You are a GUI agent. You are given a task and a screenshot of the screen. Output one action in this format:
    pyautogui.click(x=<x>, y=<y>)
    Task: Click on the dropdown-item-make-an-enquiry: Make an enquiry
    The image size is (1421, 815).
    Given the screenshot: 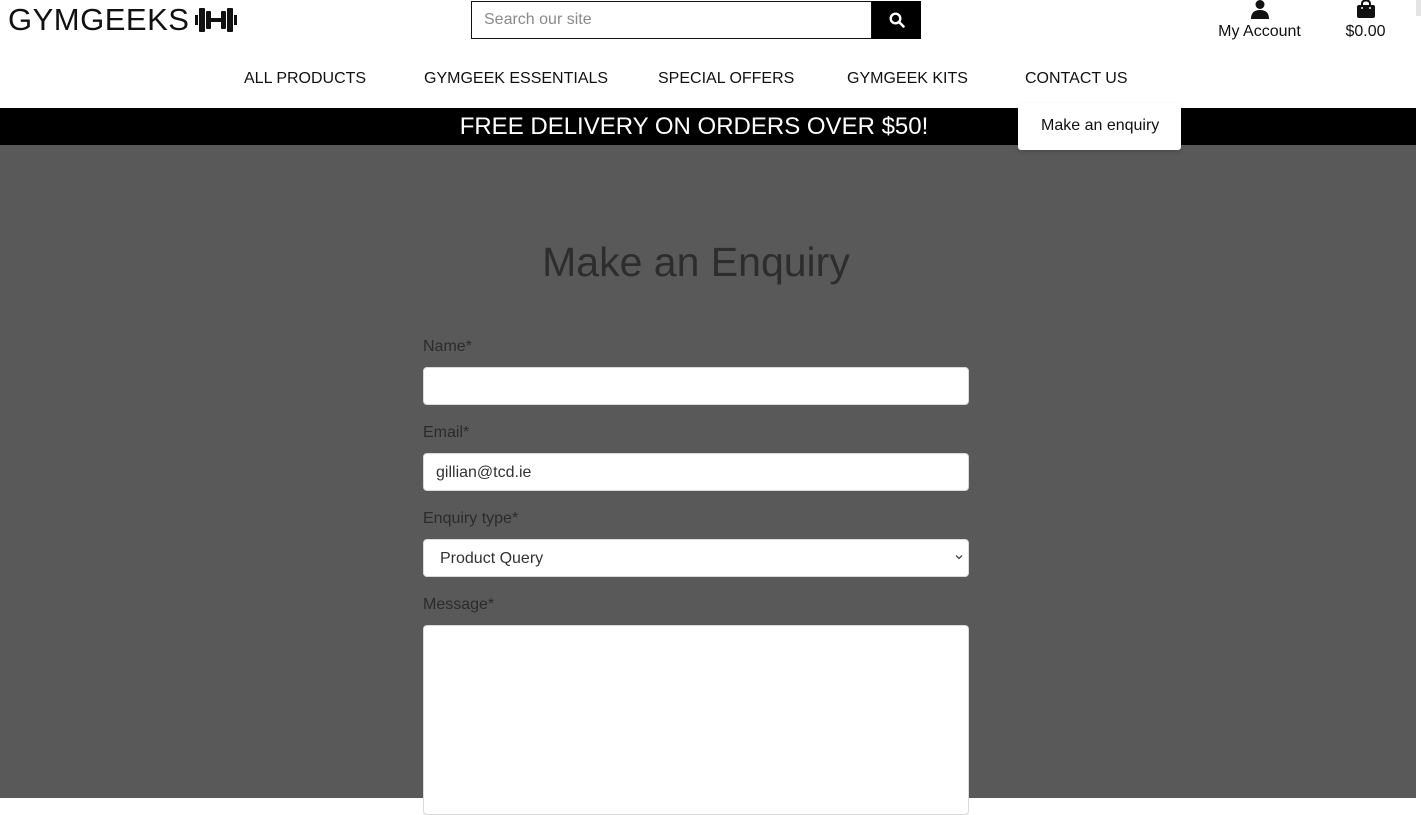 What is the action you would take?
    pyautogui.click(x=1100, y=126)
    